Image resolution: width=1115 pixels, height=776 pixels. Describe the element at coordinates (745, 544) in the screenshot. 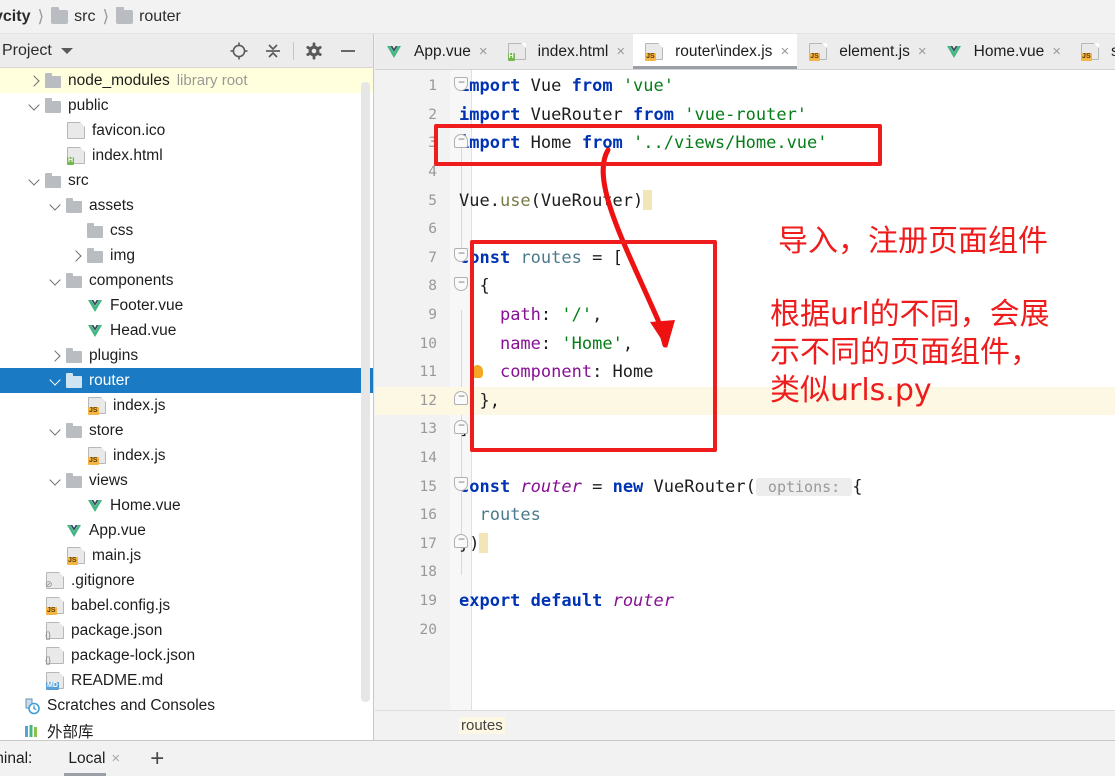

I see `code-line: 17})` at that location.